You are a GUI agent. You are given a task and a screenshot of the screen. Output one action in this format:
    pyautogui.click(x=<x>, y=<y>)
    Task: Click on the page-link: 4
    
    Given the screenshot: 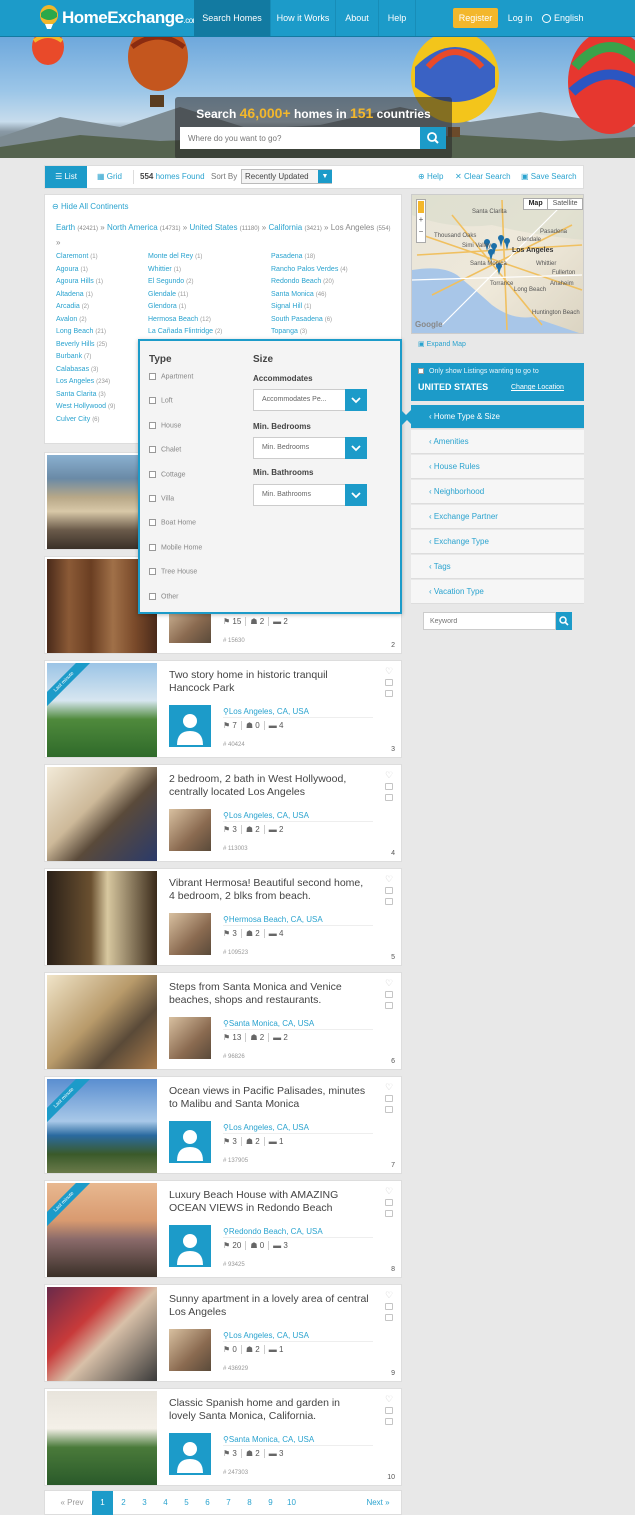 What is the action you would take?
    pyautogui.click(x=165, y=1503)
    